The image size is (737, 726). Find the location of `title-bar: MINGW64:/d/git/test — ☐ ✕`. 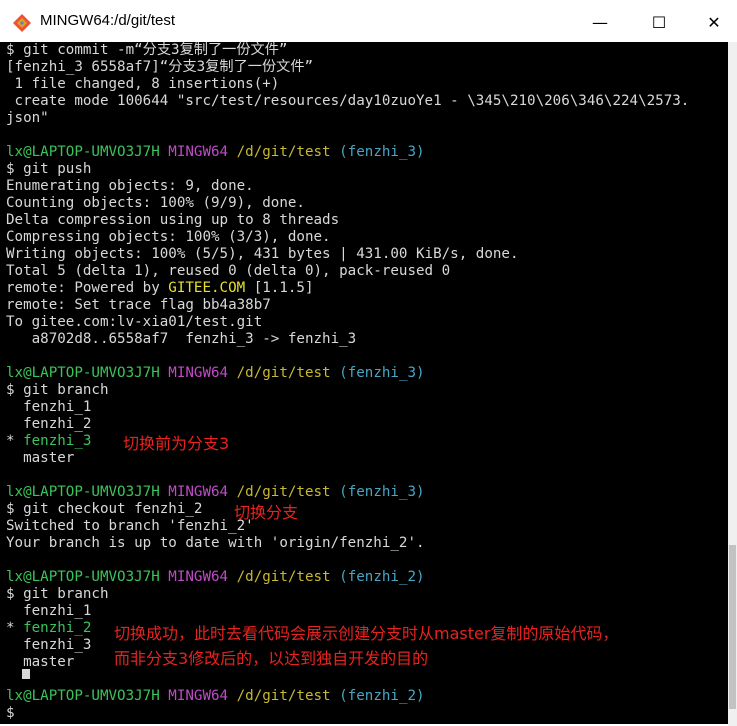

title-bar: MINGW64:/d/git/test — ☐ ✕ is located at coordinates (368, 22).